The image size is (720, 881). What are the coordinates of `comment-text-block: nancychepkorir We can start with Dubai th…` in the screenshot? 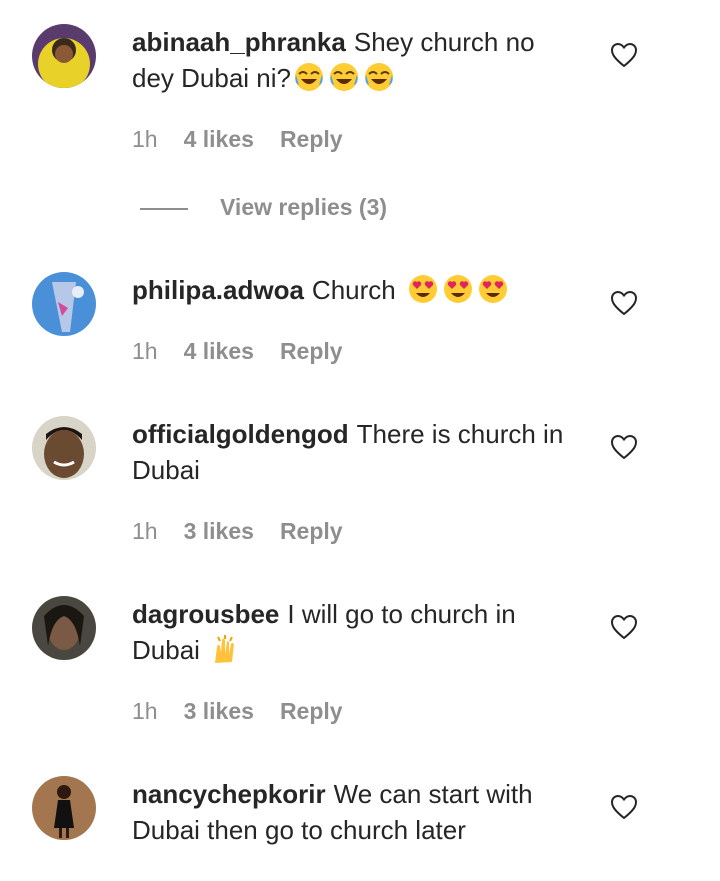 It's located at (352, 812).